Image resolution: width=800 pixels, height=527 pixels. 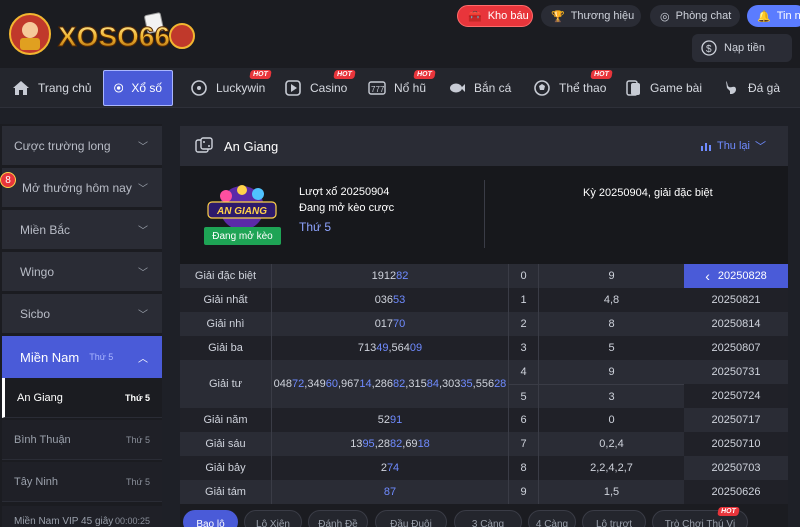 I want to click on chart-icon, so click(x=705, y=147).